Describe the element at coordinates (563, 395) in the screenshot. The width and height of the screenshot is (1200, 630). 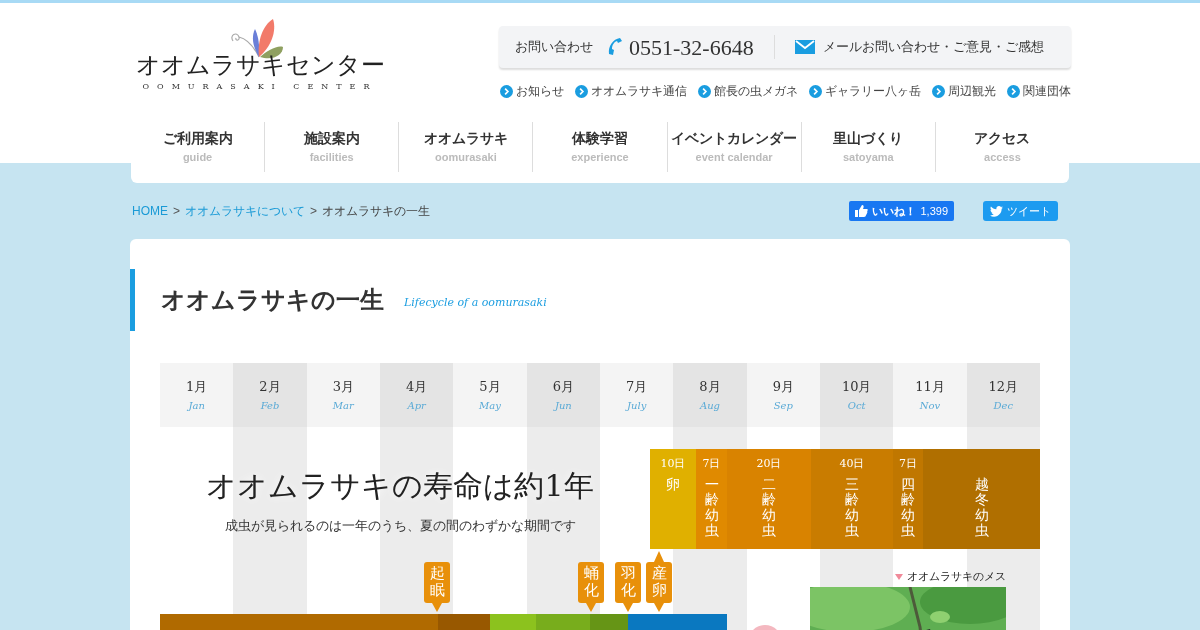
I see `month-header: 6月 Jun` at that location.